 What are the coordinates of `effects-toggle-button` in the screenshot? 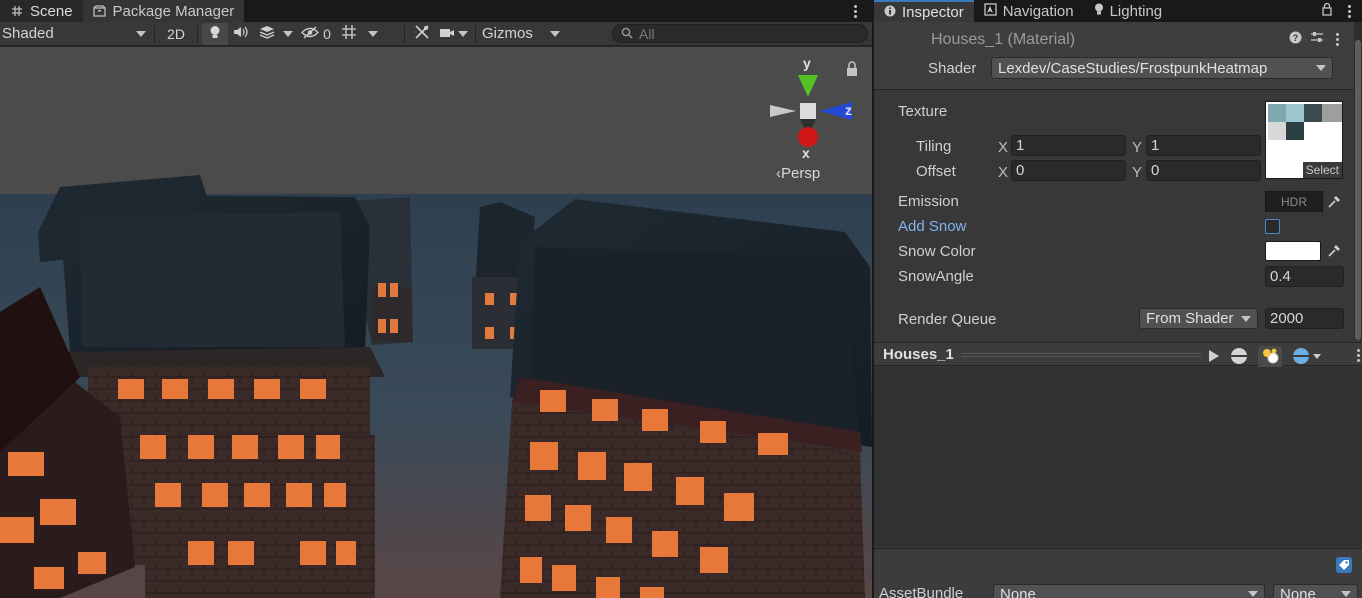 It's located at (267, 34).